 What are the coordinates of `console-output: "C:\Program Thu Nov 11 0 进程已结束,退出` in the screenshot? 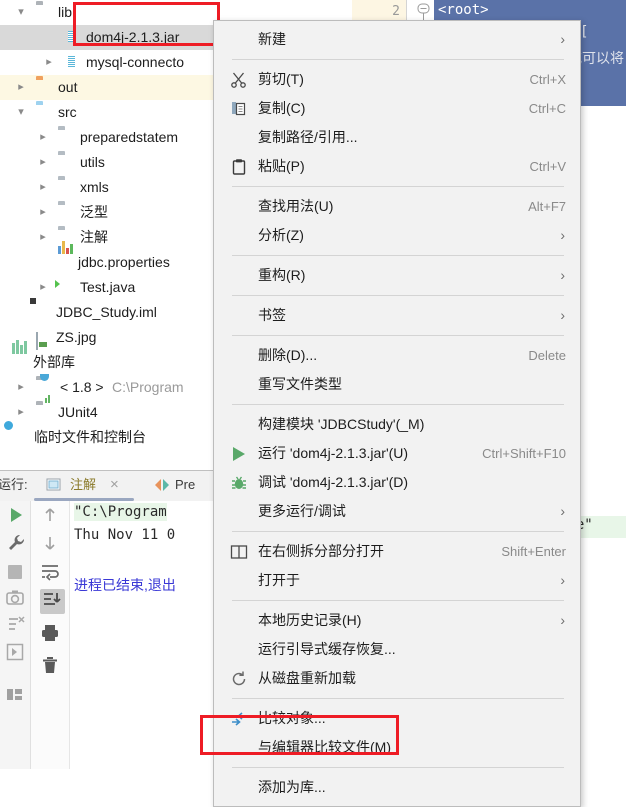 It's located at (151, 635).